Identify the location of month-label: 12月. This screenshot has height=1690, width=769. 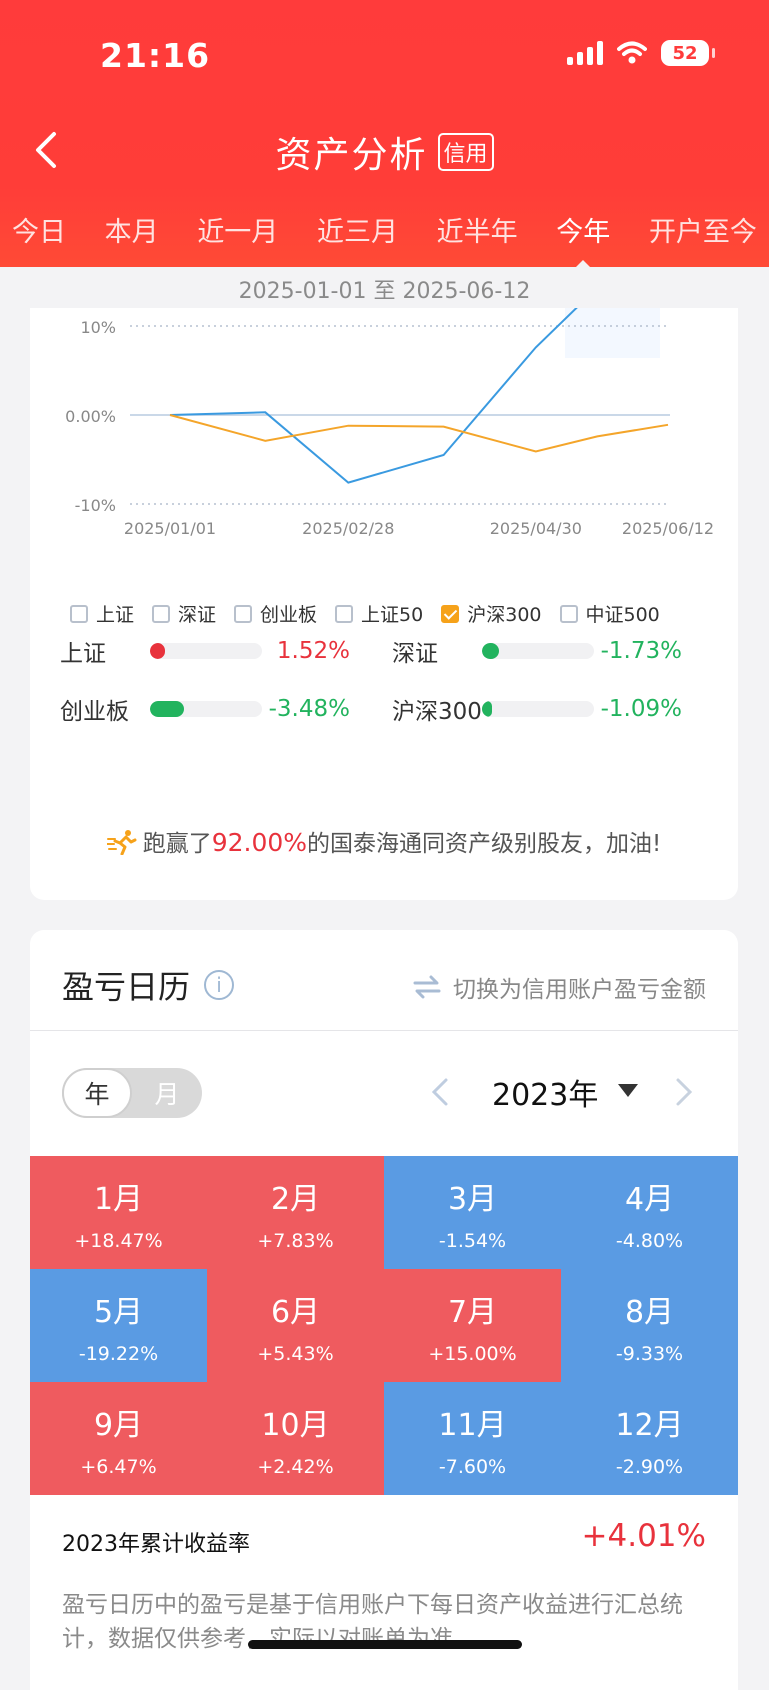
(649, 1425).